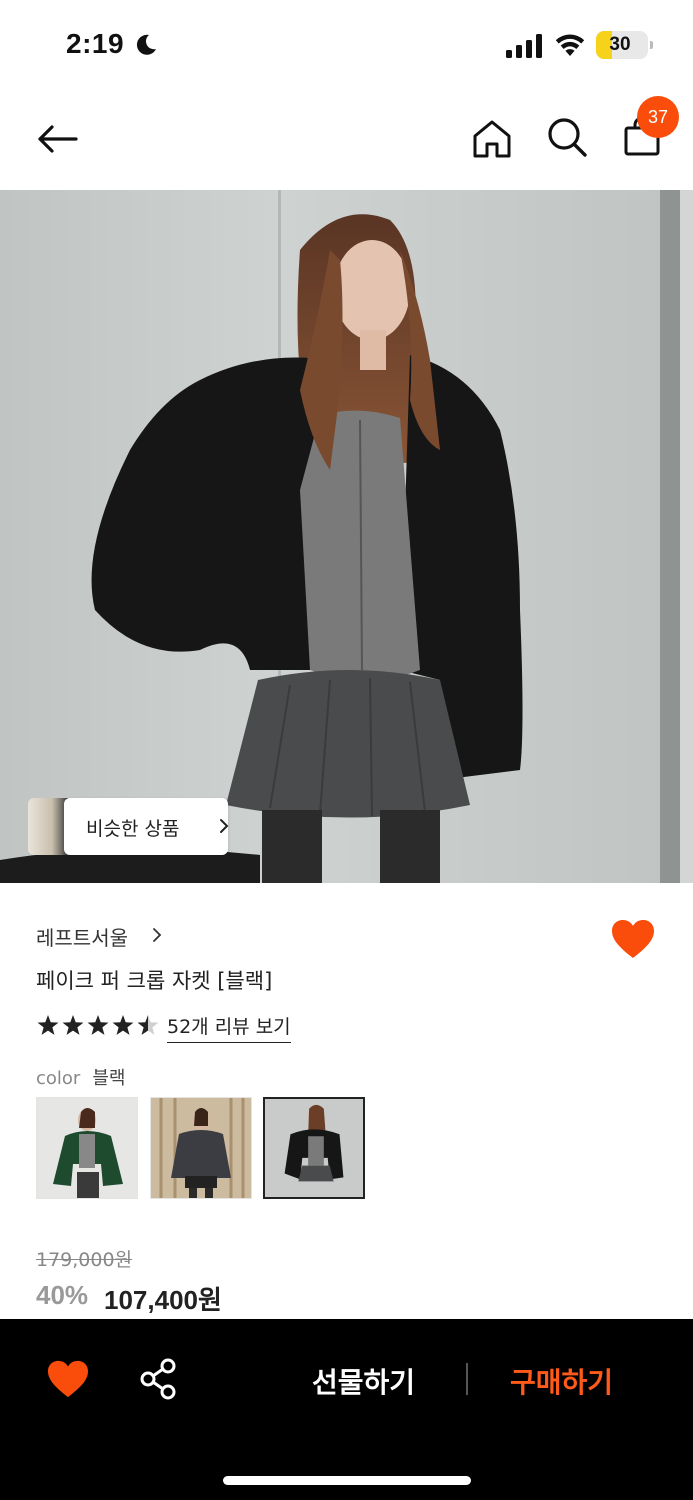 This screenshot has height=1500, width=693. Describe the element at coordinates (567, 137) in the screenshot. I see `search-icon` at that location.